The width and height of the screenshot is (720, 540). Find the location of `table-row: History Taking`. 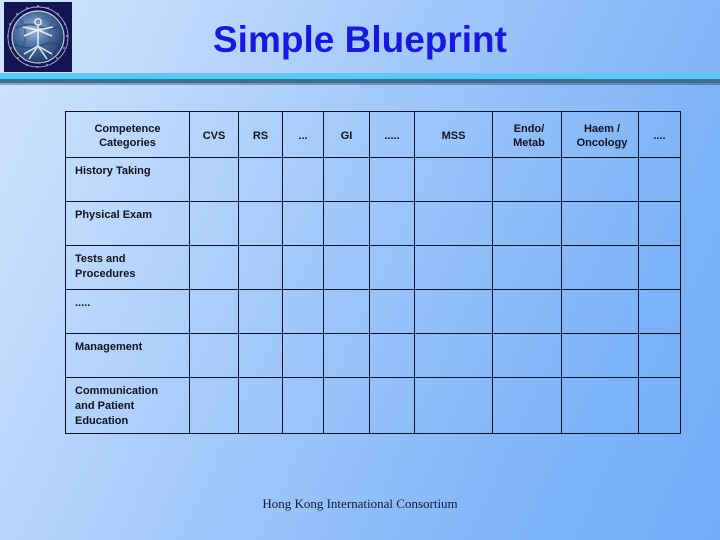

table-row: History Taking is located at coordinates (373, 179).